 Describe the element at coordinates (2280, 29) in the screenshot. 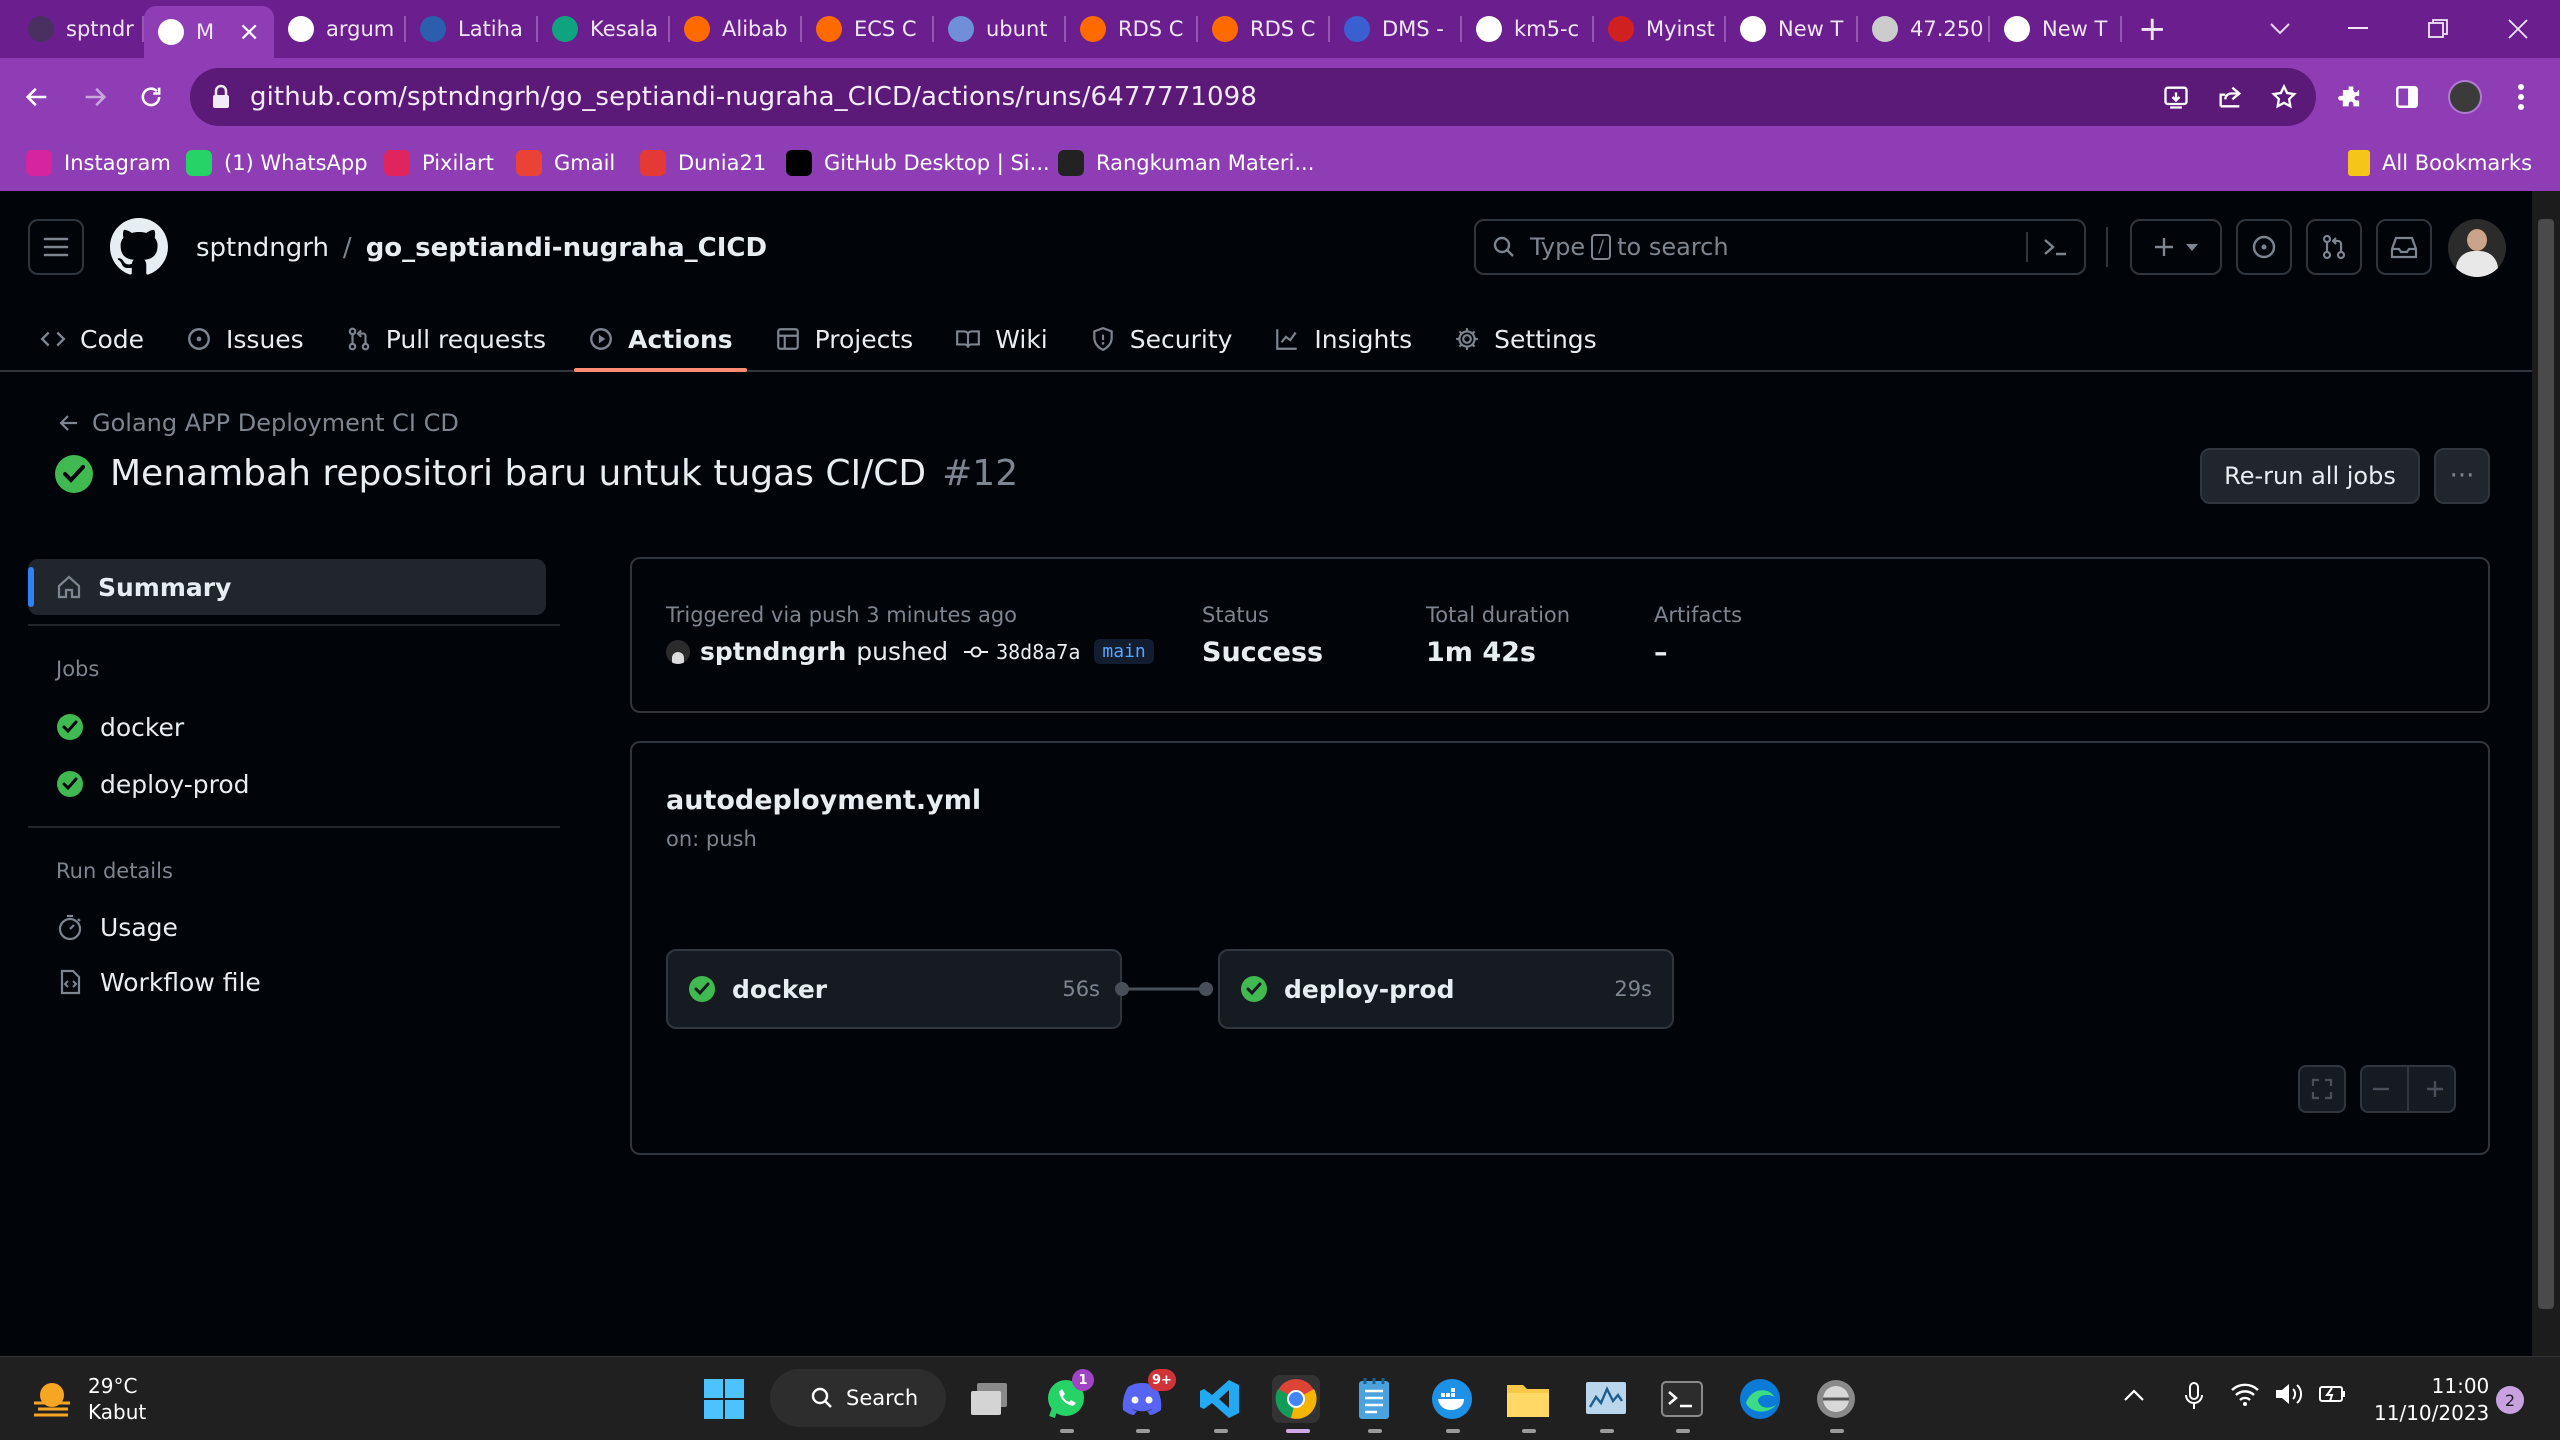

I see `tab-search-button` at that location.